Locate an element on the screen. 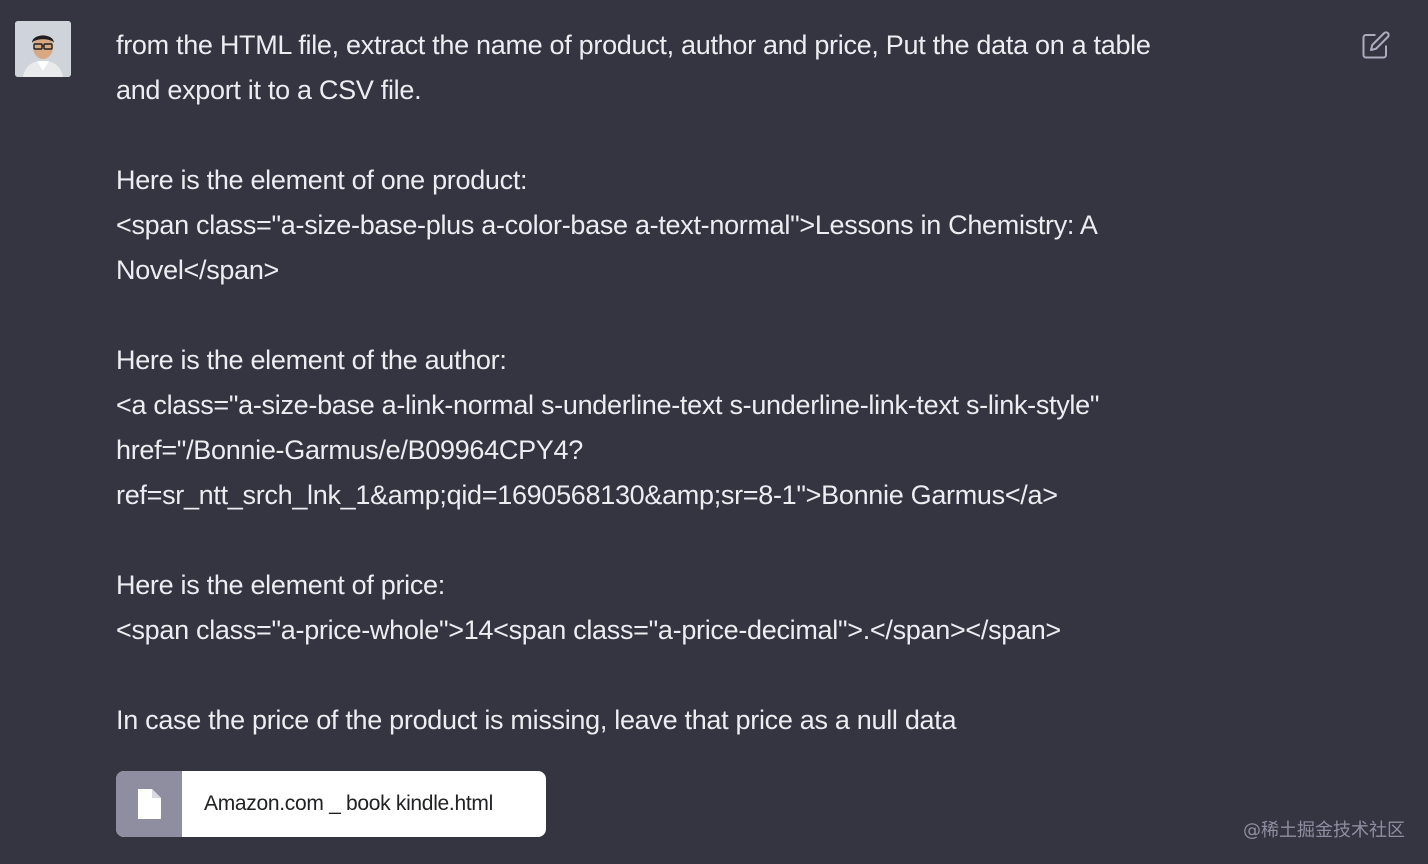 The width and height of the screenshot is (1428, 864). message-line: Here is the element of one product: is located at coordinates (322, 180).